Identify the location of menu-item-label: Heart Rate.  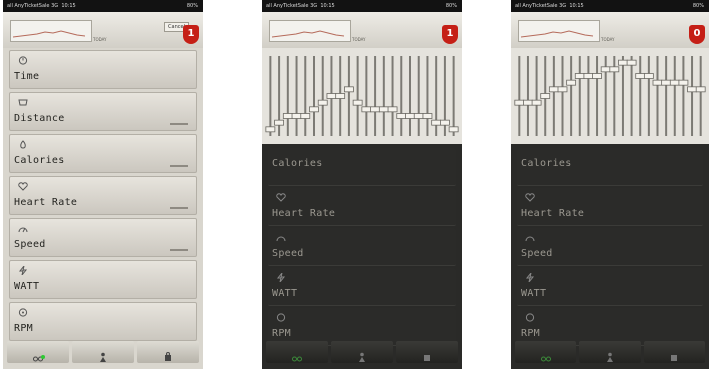
(304, 213).